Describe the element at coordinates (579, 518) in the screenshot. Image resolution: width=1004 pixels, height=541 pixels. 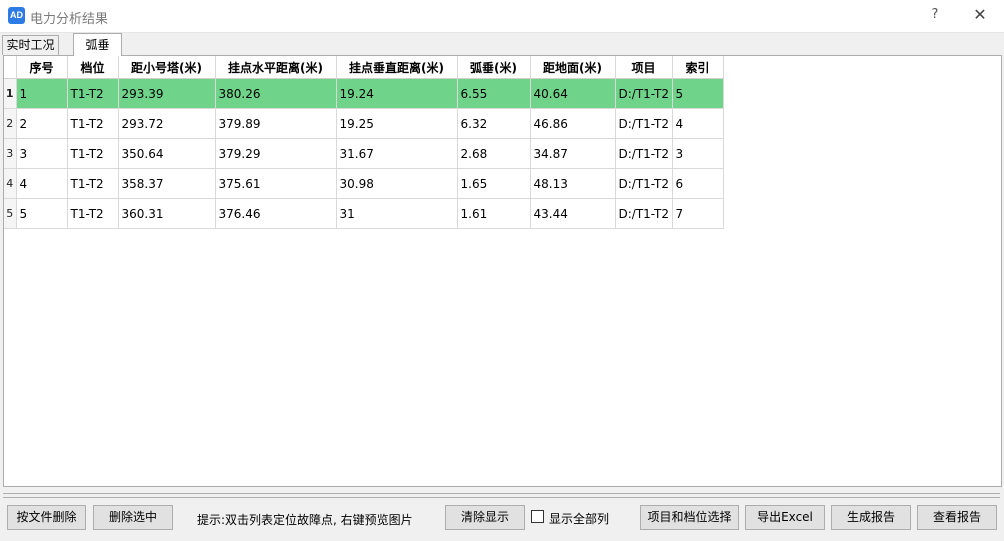
I see `show-all-columns-label: 显示全部列` at that location.